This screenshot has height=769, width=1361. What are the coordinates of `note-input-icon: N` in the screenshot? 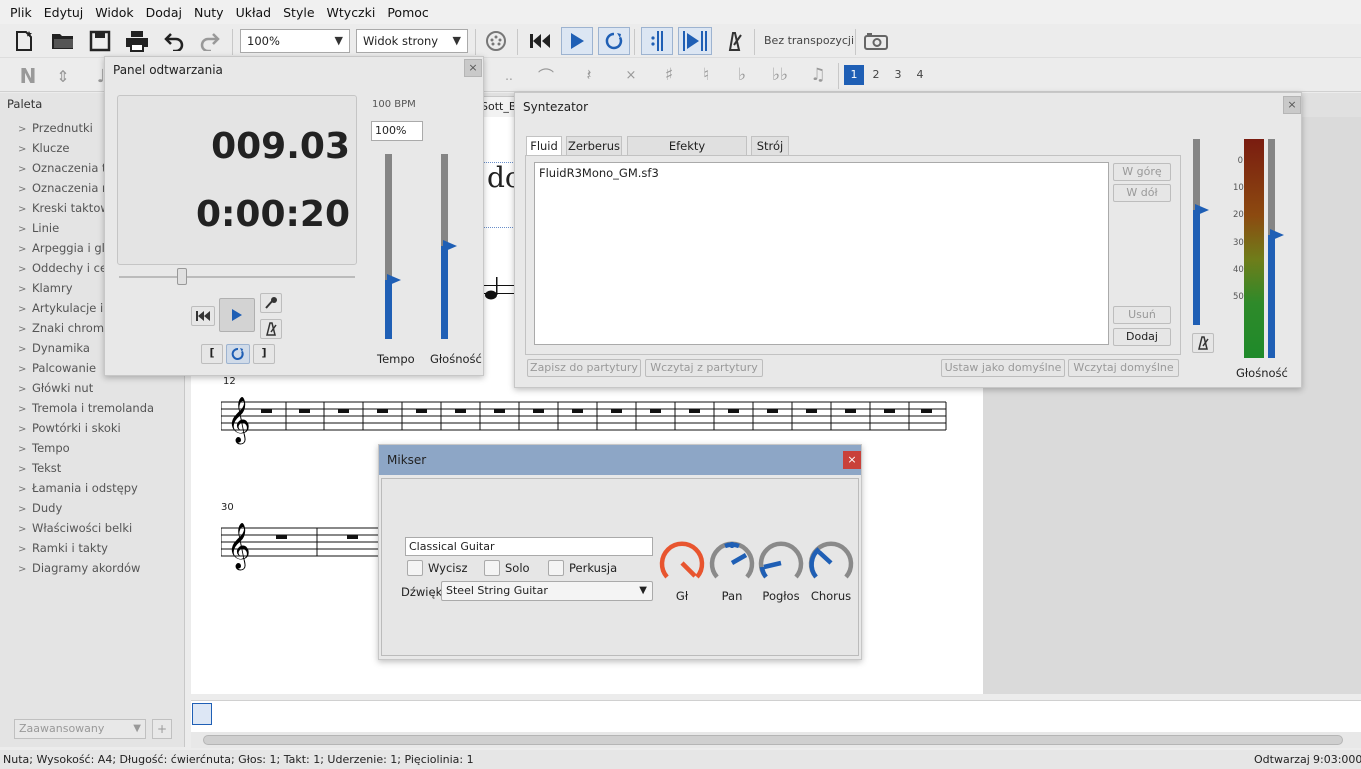 It's located at (28, 76).